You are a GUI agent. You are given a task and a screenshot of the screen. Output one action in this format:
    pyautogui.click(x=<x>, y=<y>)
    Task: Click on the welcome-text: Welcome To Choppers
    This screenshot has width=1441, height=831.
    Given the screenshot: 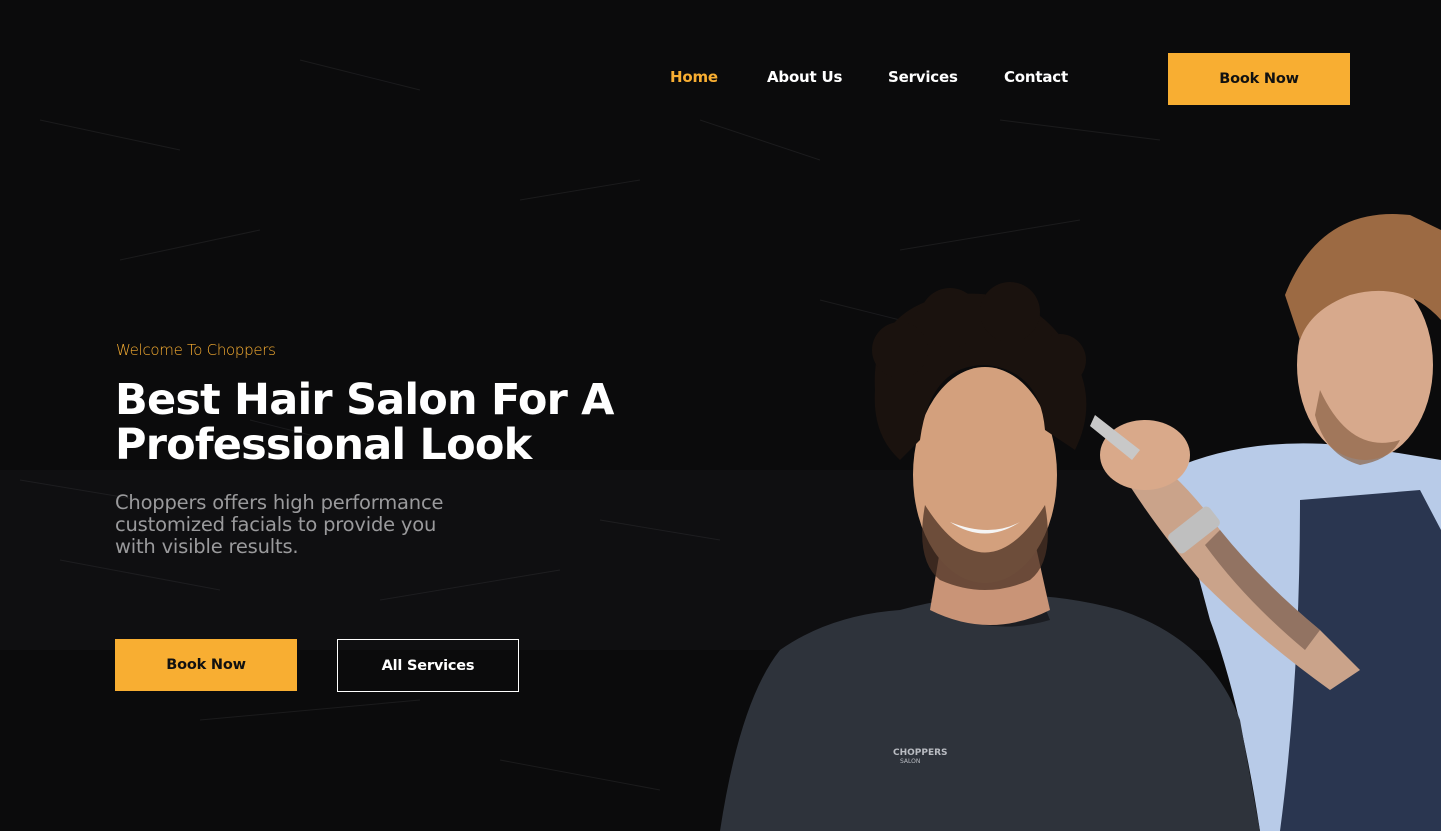 What is the action you would take?
    pyautogui.click(x=196, y=350)
    